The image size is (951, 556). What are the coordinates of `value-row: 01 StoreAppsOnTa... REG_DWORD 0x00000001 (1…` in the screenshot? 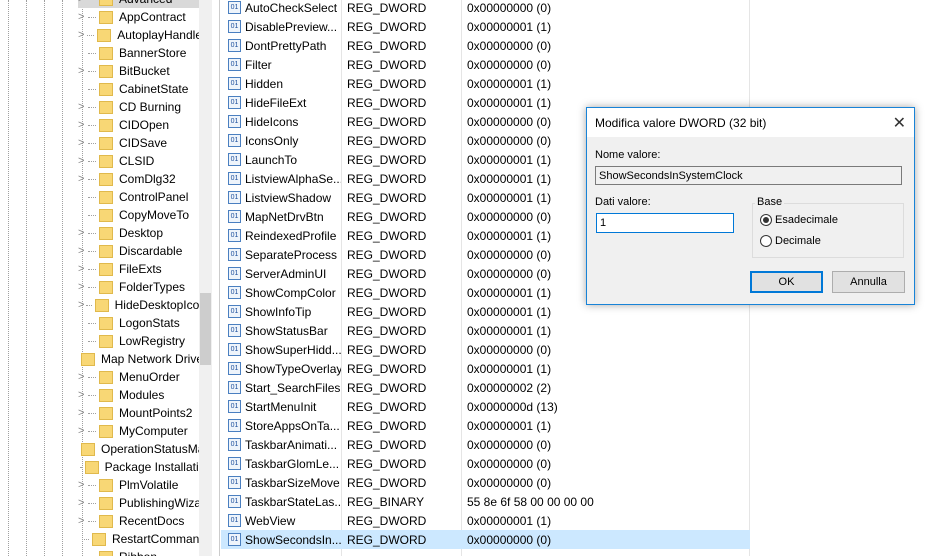 It's located at (485, 425).